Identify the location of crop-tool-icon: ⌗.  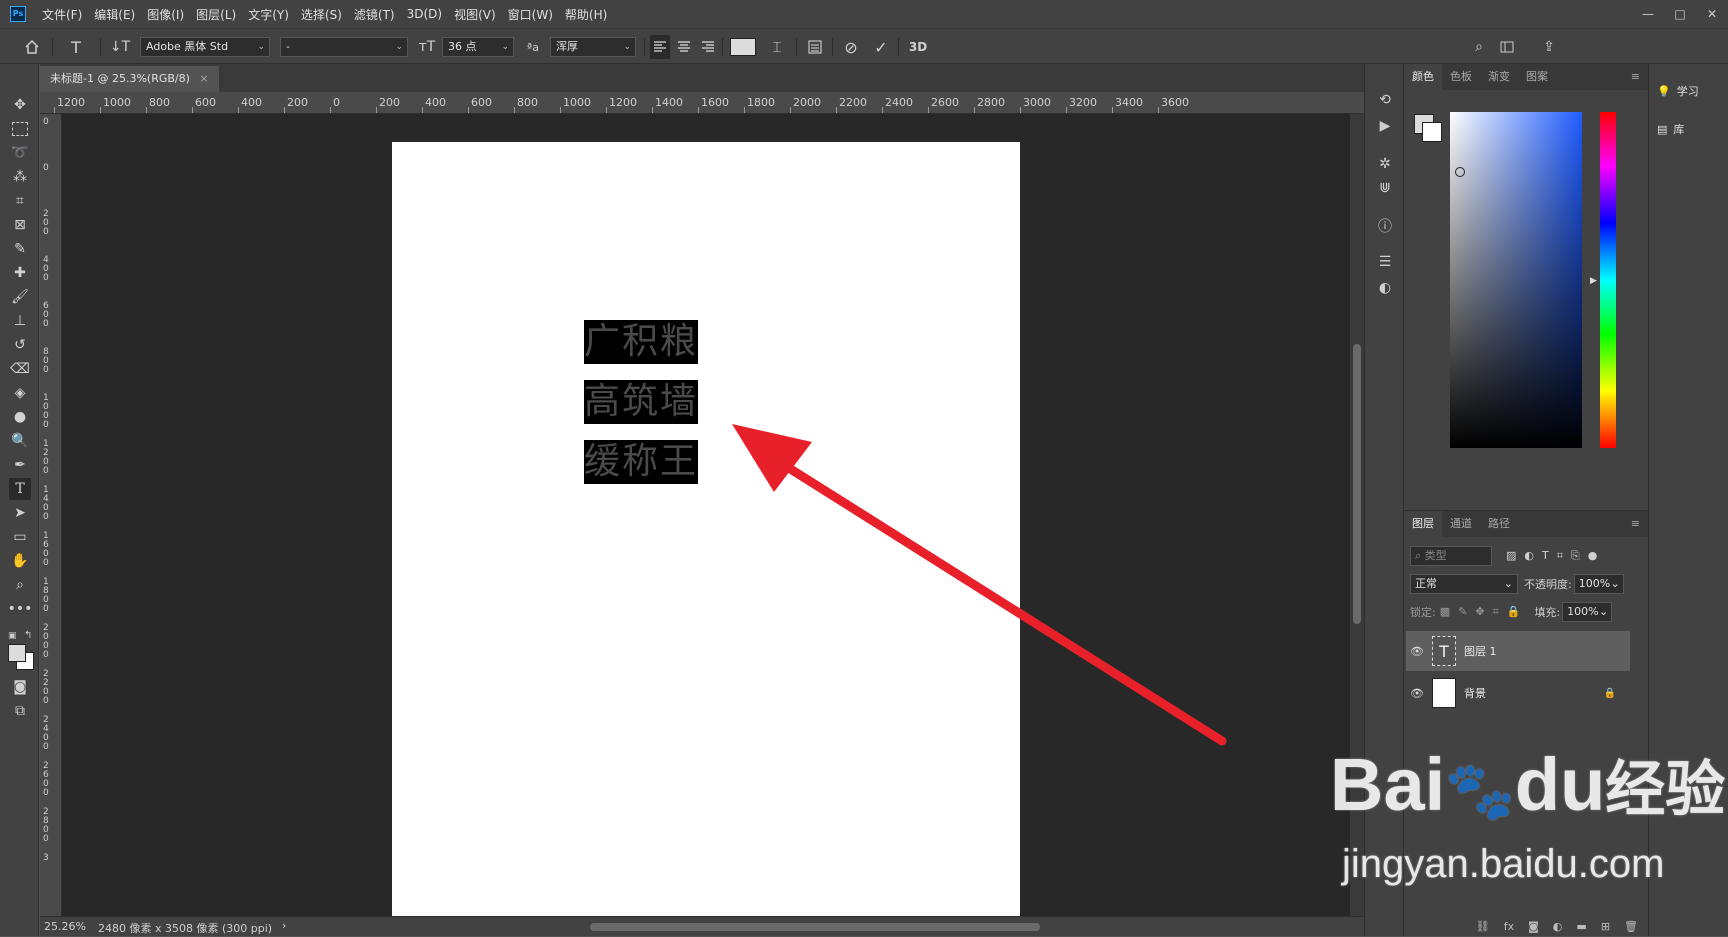
(20, 201).